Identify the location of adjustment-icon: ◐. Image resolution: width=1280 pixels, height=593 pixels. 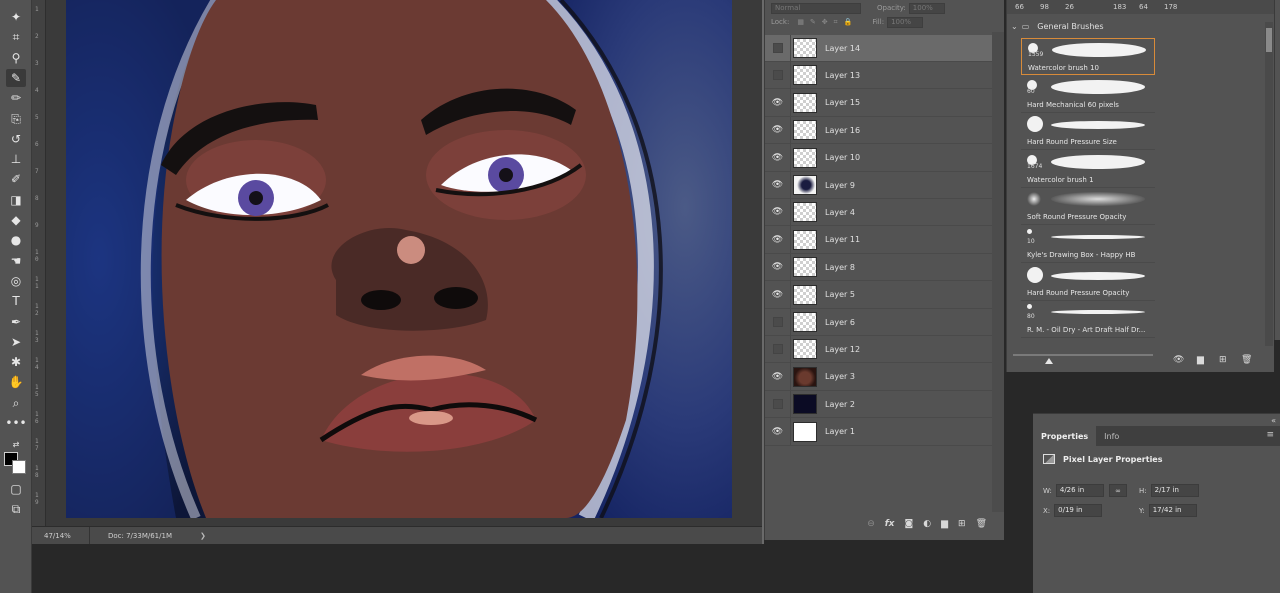
(927, 524).